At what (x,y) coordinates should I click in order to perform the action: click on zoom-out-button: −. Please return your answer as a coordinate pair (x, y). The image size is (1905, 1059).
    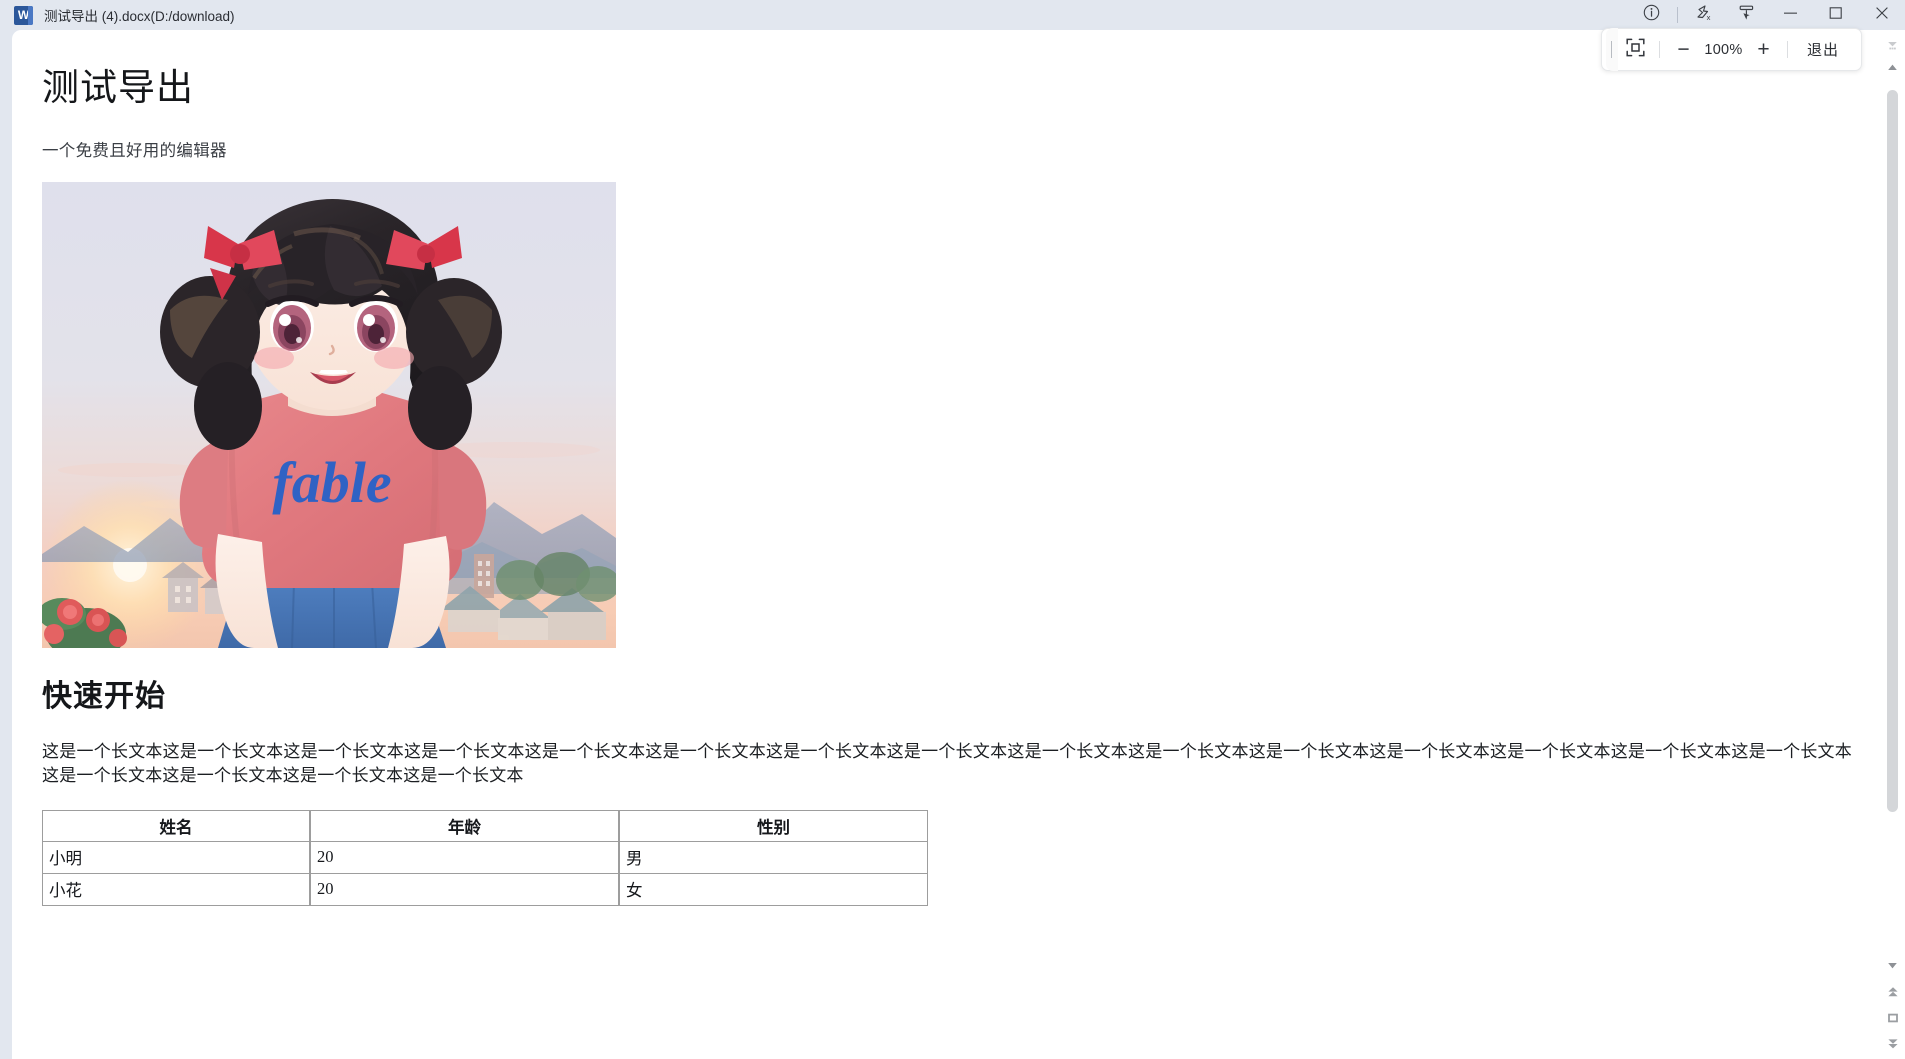
    Looking at the image, I should click on (1683, 49).